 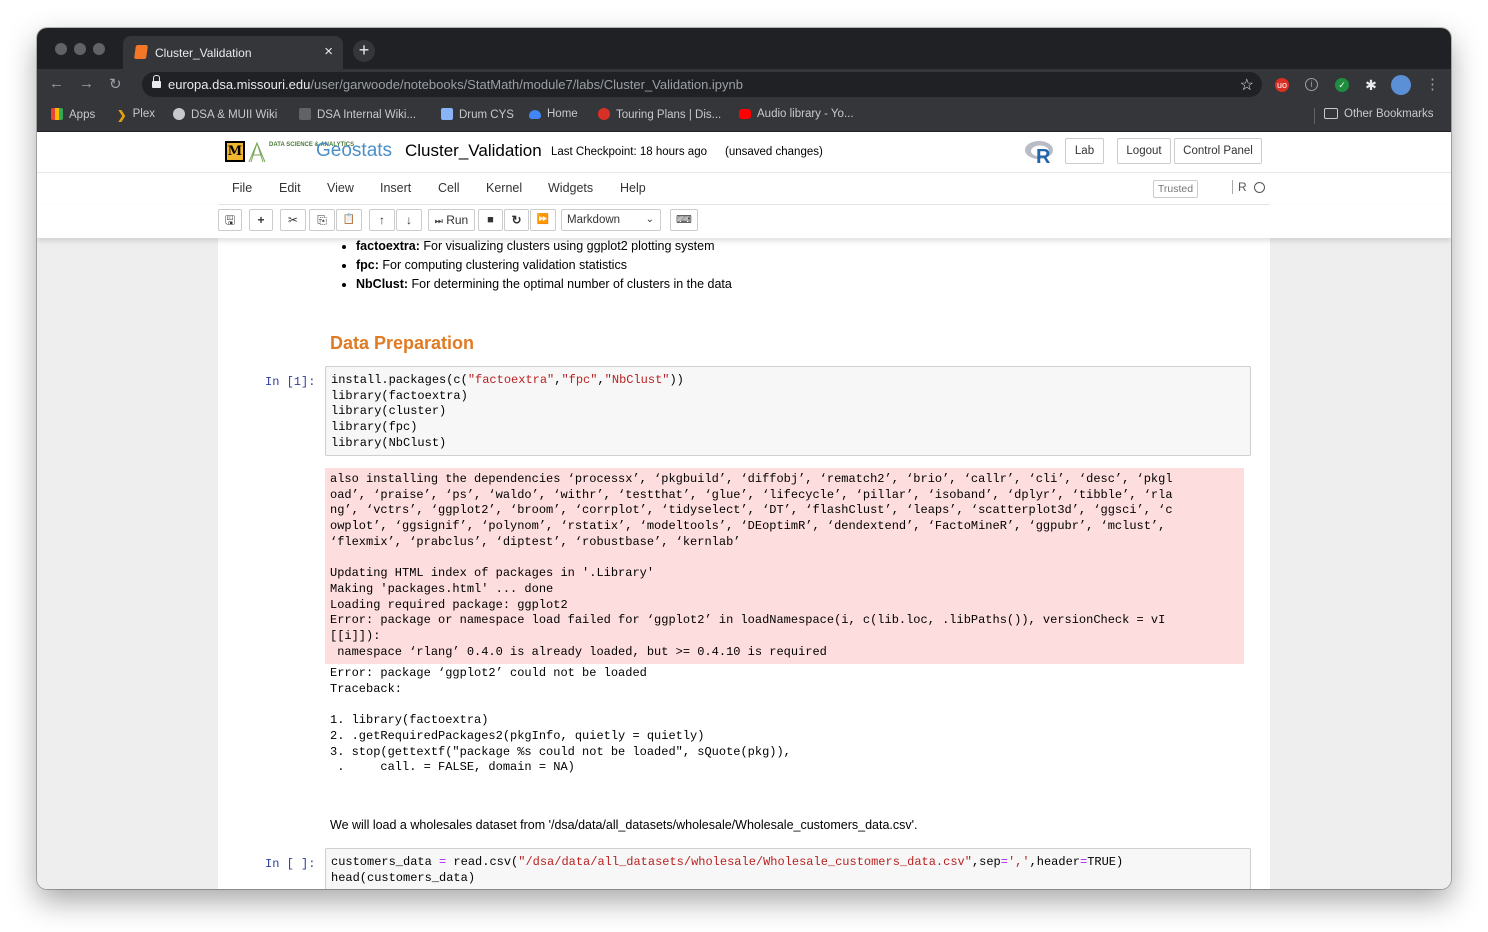 What do you see at coordinates (230, 220) in the screenshot?
I see `save-button: 🖫` at bounding box center [230, 220].